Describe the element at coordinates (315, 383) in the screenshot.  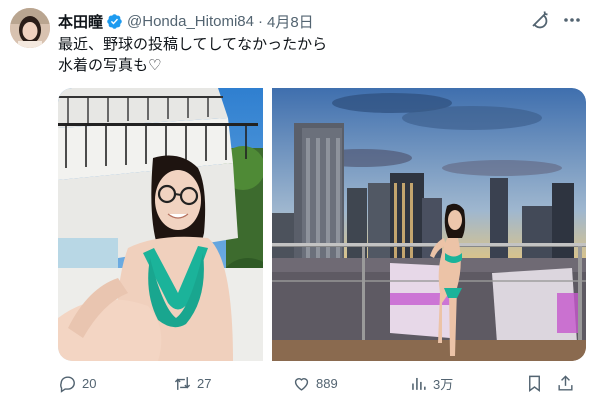
I see `like-button: 889` at that location.